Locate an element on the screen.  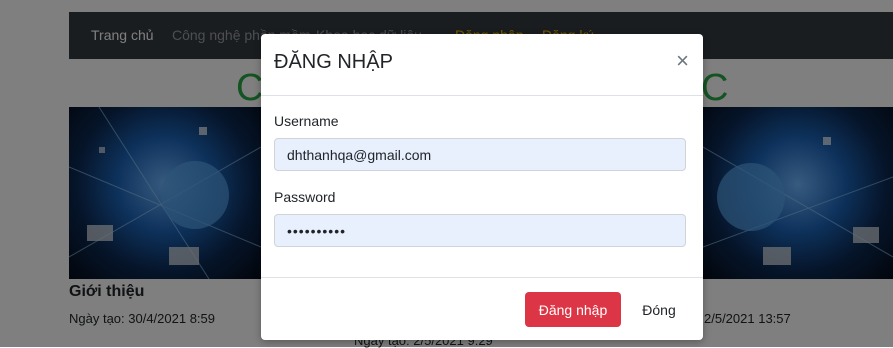
modal-title: ĐĂNG NHẬP is located at coordinates (333, 62).